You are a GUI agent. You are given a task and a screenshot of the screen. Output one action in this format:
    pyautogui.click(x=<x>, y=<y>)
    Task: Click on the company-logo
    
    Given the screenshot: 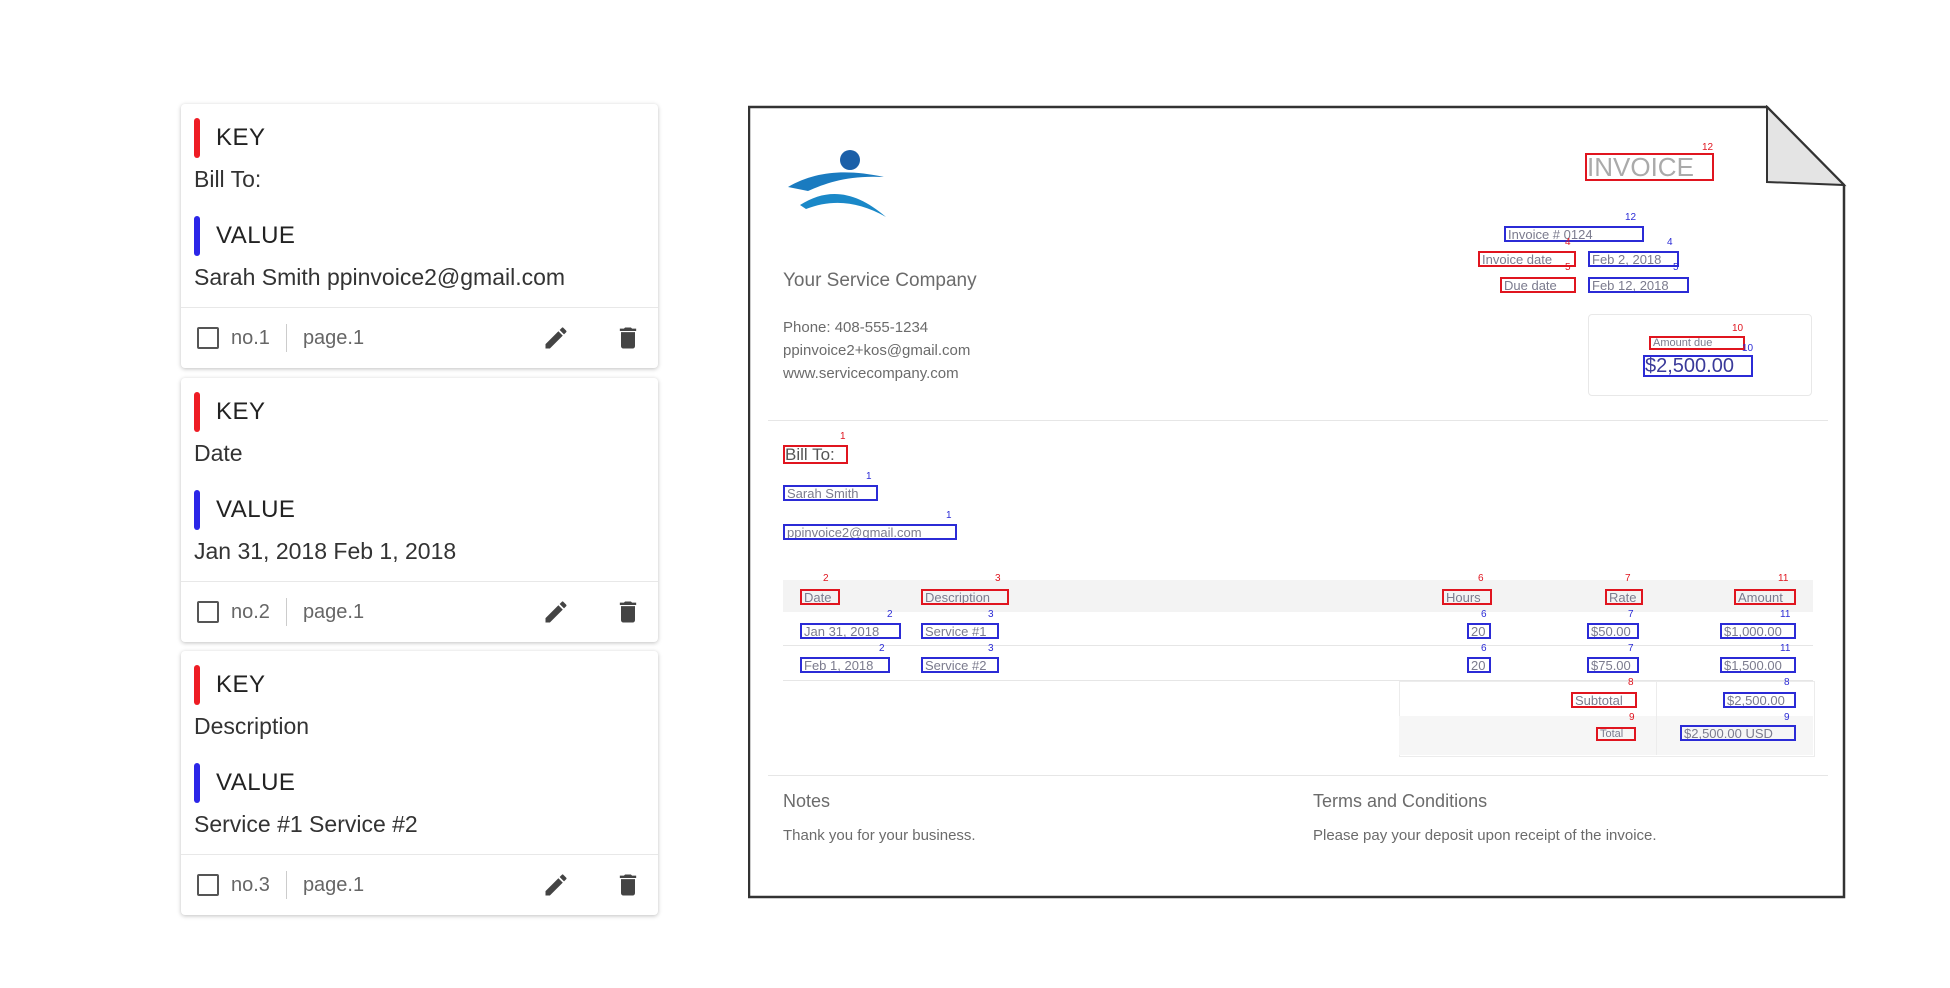 What is the action you would take?
    pyautogui.click(x=837, y=183)
    